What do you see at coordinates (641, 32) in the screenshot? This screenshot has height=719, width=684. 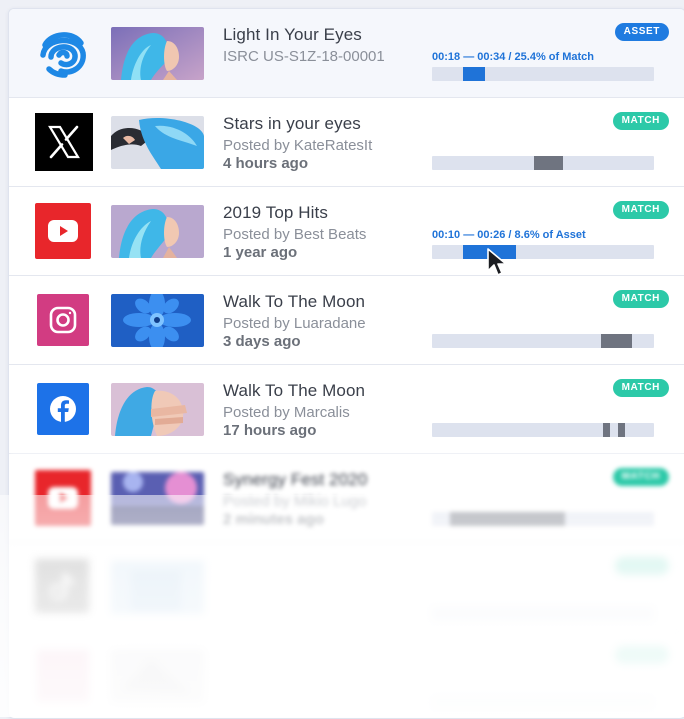 I see `asset-badge: ASSET` at bounding box center [641, 32].